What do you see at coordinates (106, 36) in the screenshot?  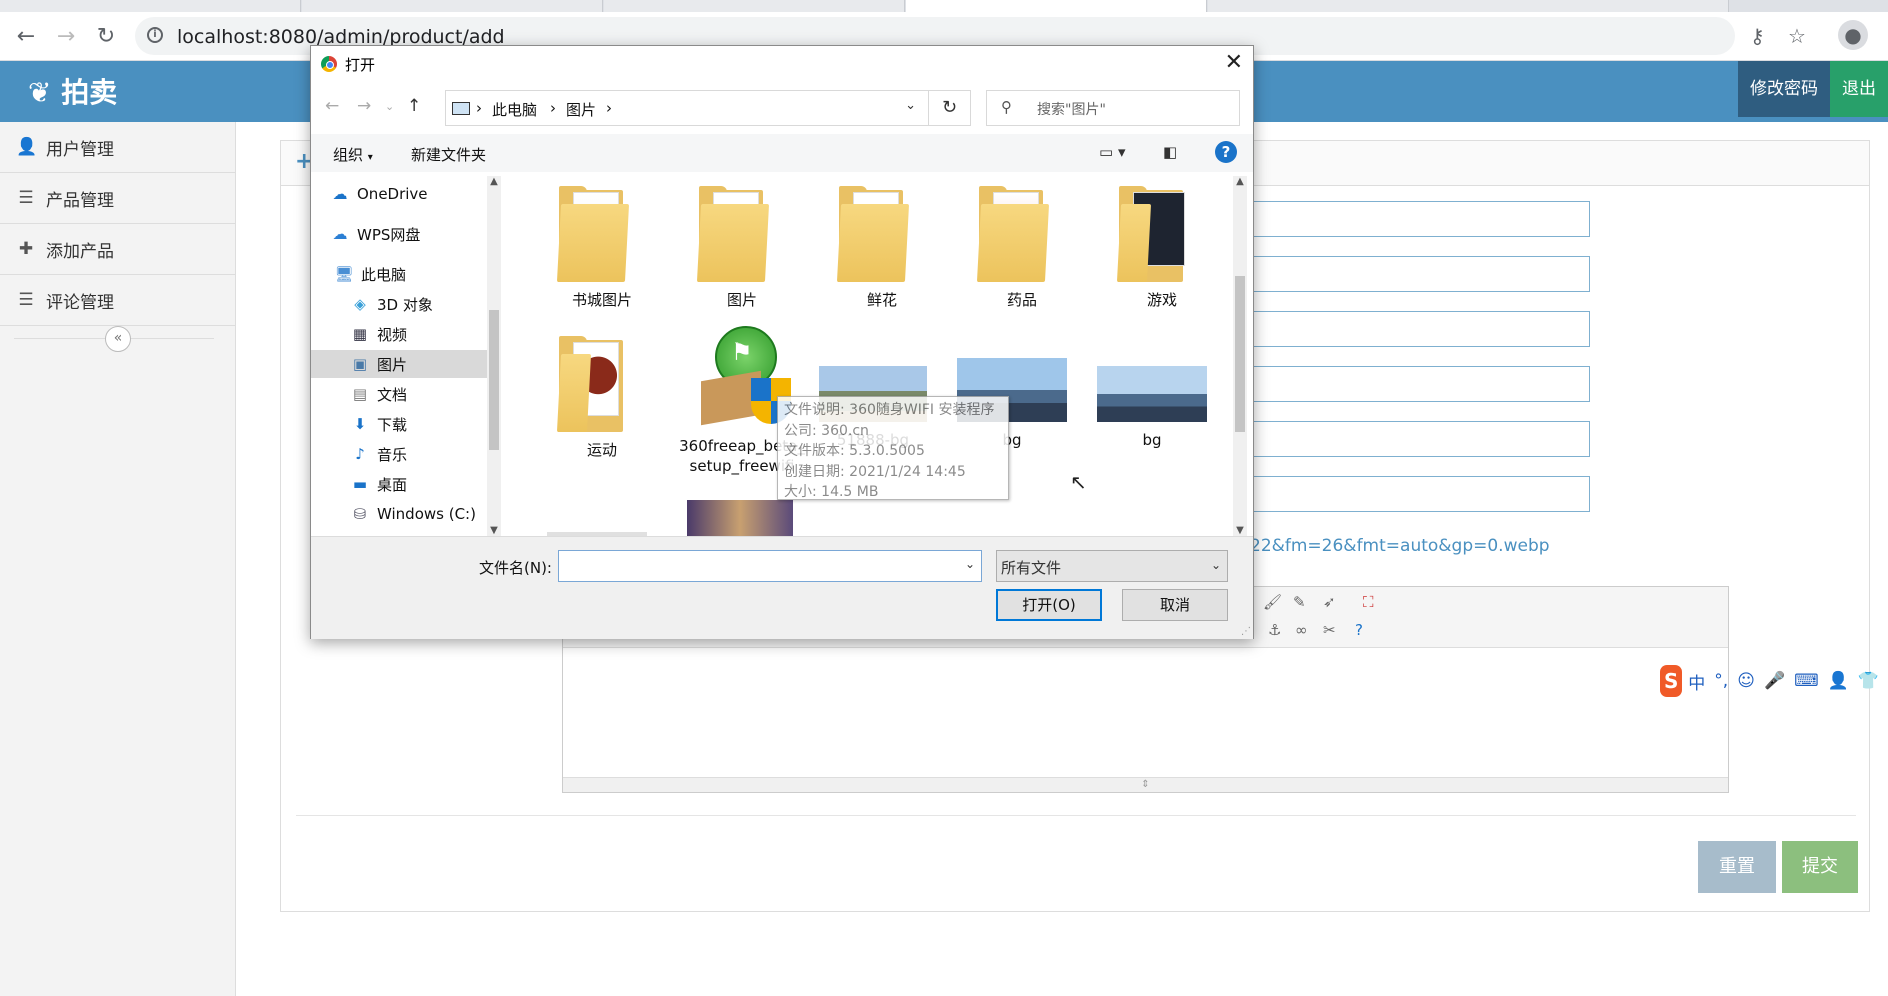 I see `reload-icon: ↻` at bounding box center [106, 36].